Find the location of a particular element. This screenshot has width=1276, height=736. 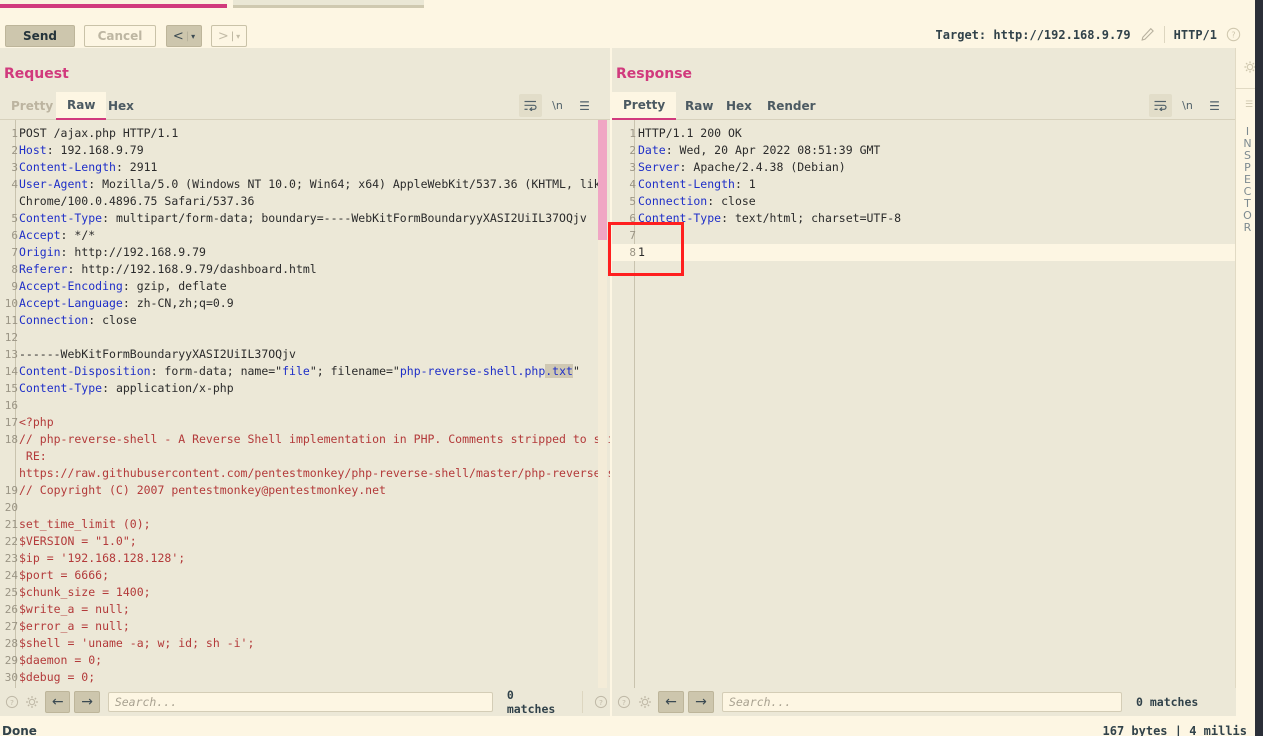

code-token: $daemon = 0; is located at coordinates (61, 660).